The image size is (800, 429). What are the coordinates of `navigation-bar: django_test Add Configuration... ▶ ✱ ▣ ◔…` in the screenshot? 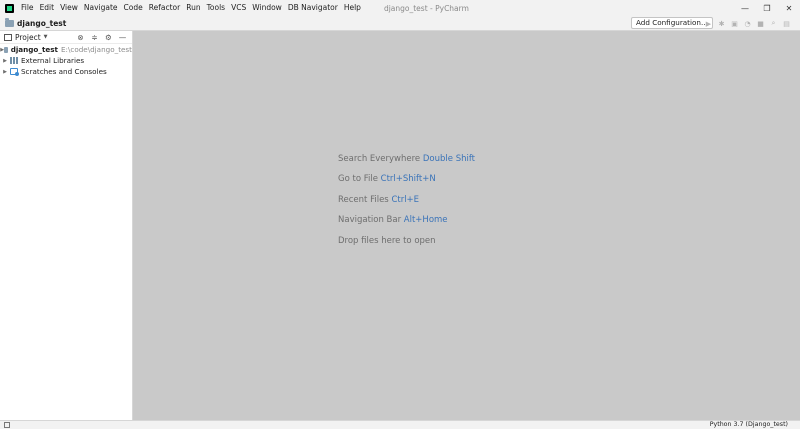 It's located at (400, 23).